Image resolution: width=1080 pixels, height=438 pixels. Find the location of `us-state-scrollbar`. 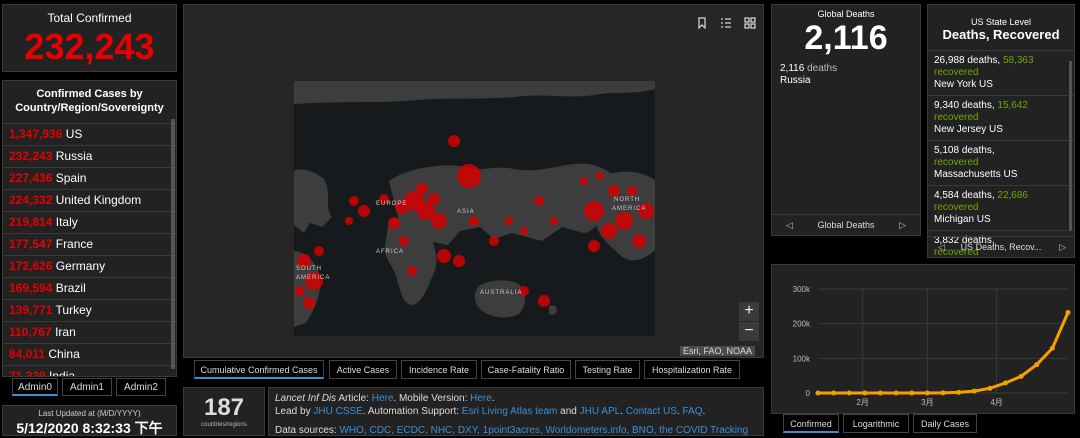

us-state-scrollbar is located at coordinates (1070, 146).